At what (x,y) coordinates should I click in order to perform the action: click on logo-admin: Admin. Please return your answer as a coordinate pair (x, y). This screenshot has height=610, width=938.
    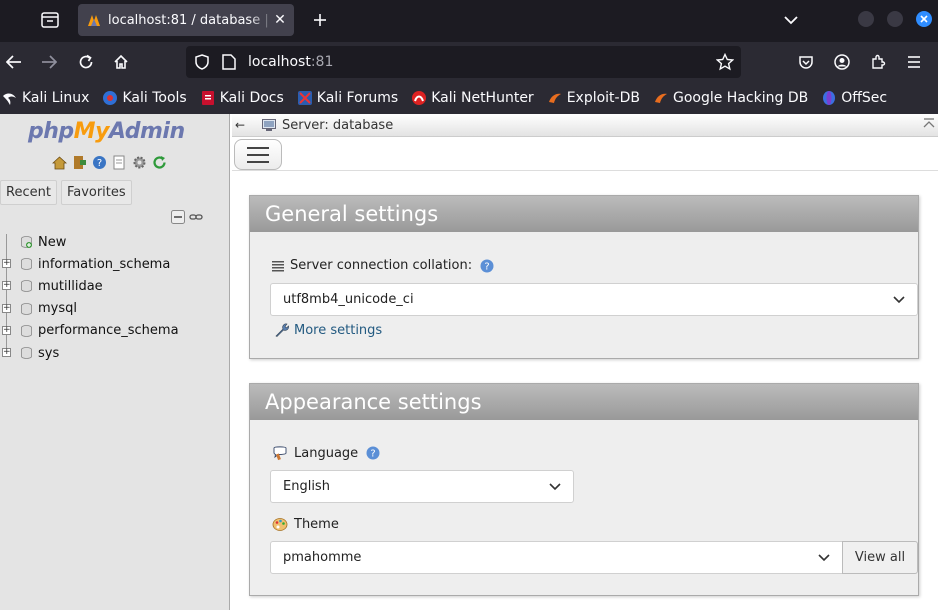
    Looking at the image, I should click on (146, 131).